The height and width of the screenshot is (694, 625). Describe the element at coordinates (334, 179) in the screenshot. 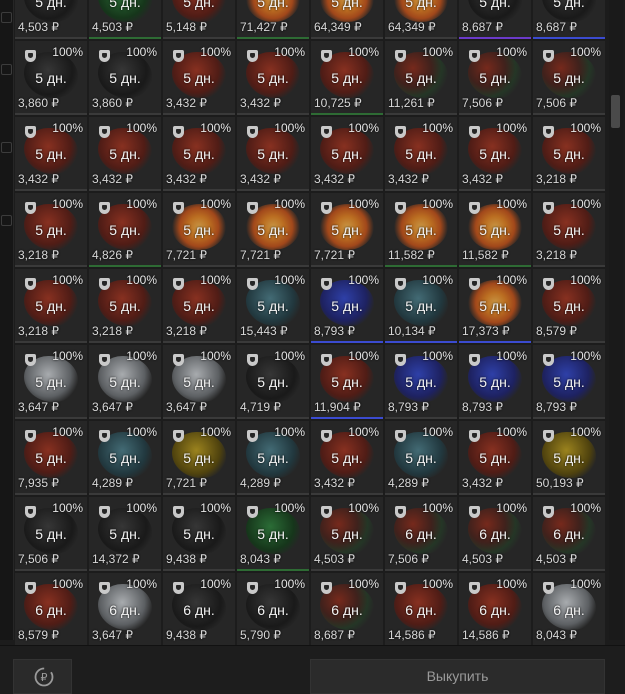

I see `item-price: 3,432 ₽` at that location.